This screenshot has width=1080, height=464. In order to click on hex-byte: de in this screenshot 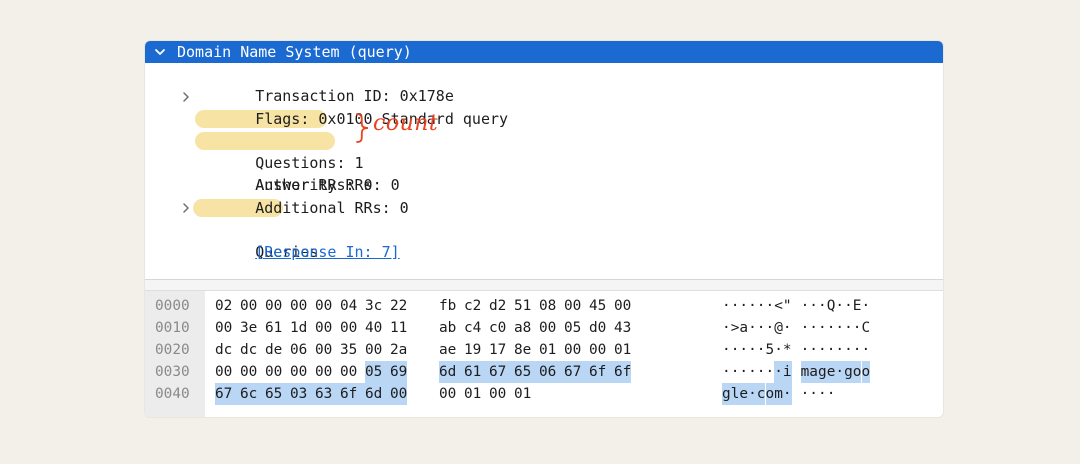, I will do `click(273, 350)`.